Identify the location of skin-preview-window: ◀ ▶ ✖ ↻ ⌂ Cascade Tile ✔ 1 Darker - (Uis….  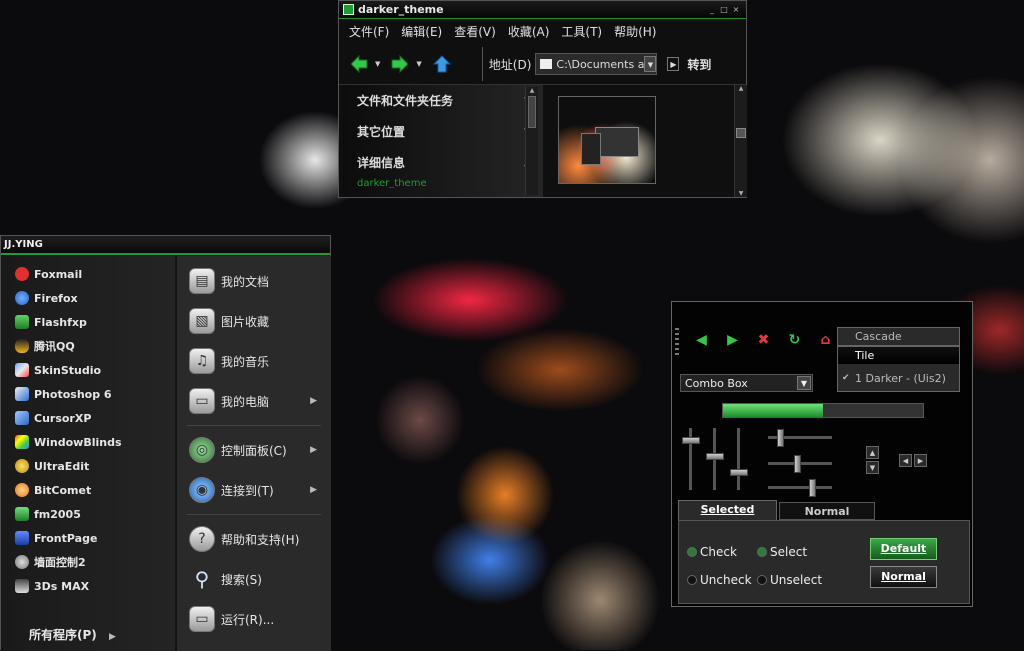
(822, 454).